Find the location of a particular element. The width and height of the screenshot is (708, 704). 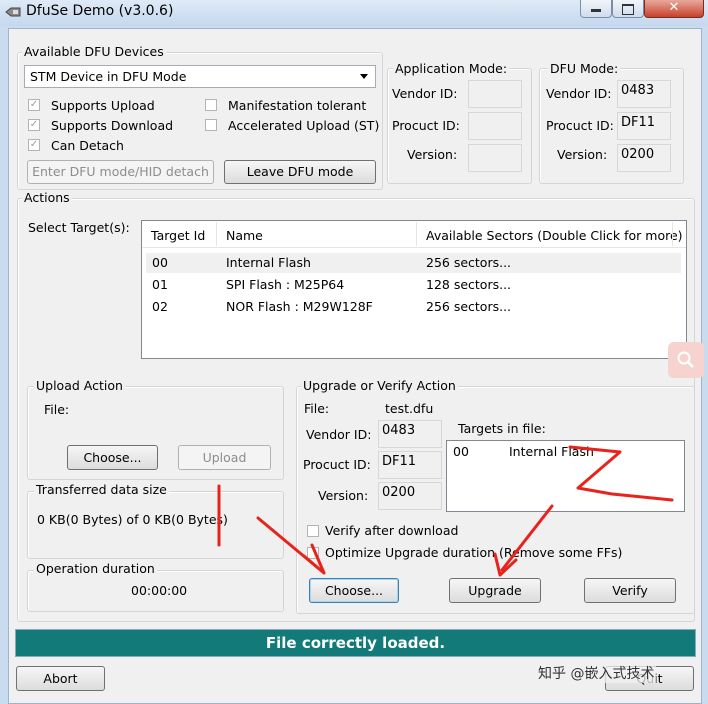

target-name-cell: Internal Flash is located at coordinates (268, 262).